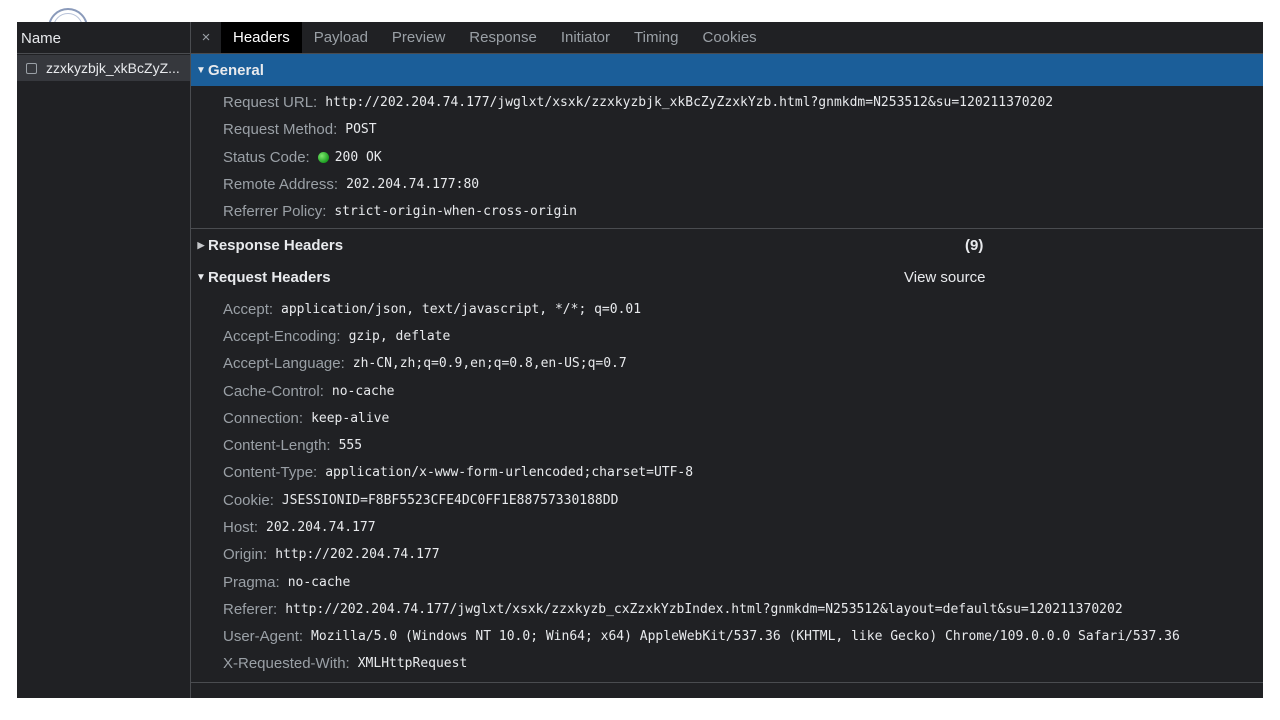 The width and height of the screenshot is (1280, 720). What do you see at coordinates (286, 664) in the screenshot?
I see `header-key: X-Requested-With:` at bounding box center [286, 664].